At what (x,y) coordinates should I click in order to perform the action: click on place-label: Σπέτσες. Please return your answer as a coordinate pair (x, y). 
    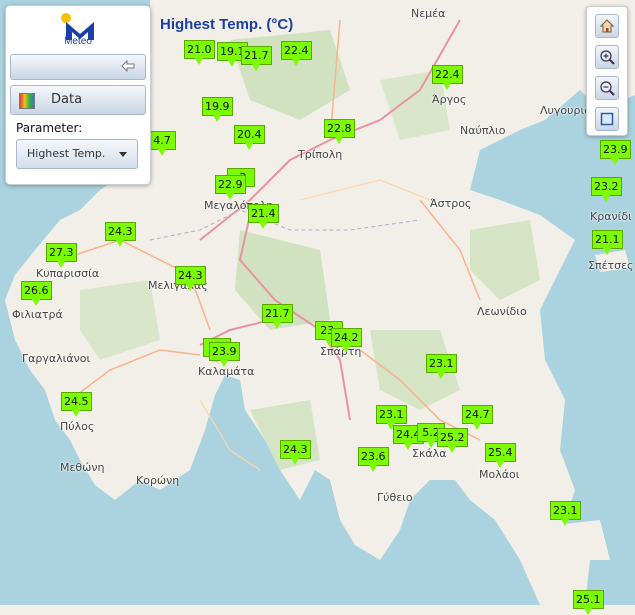
    Looking at the image, I should click on (611, 265).